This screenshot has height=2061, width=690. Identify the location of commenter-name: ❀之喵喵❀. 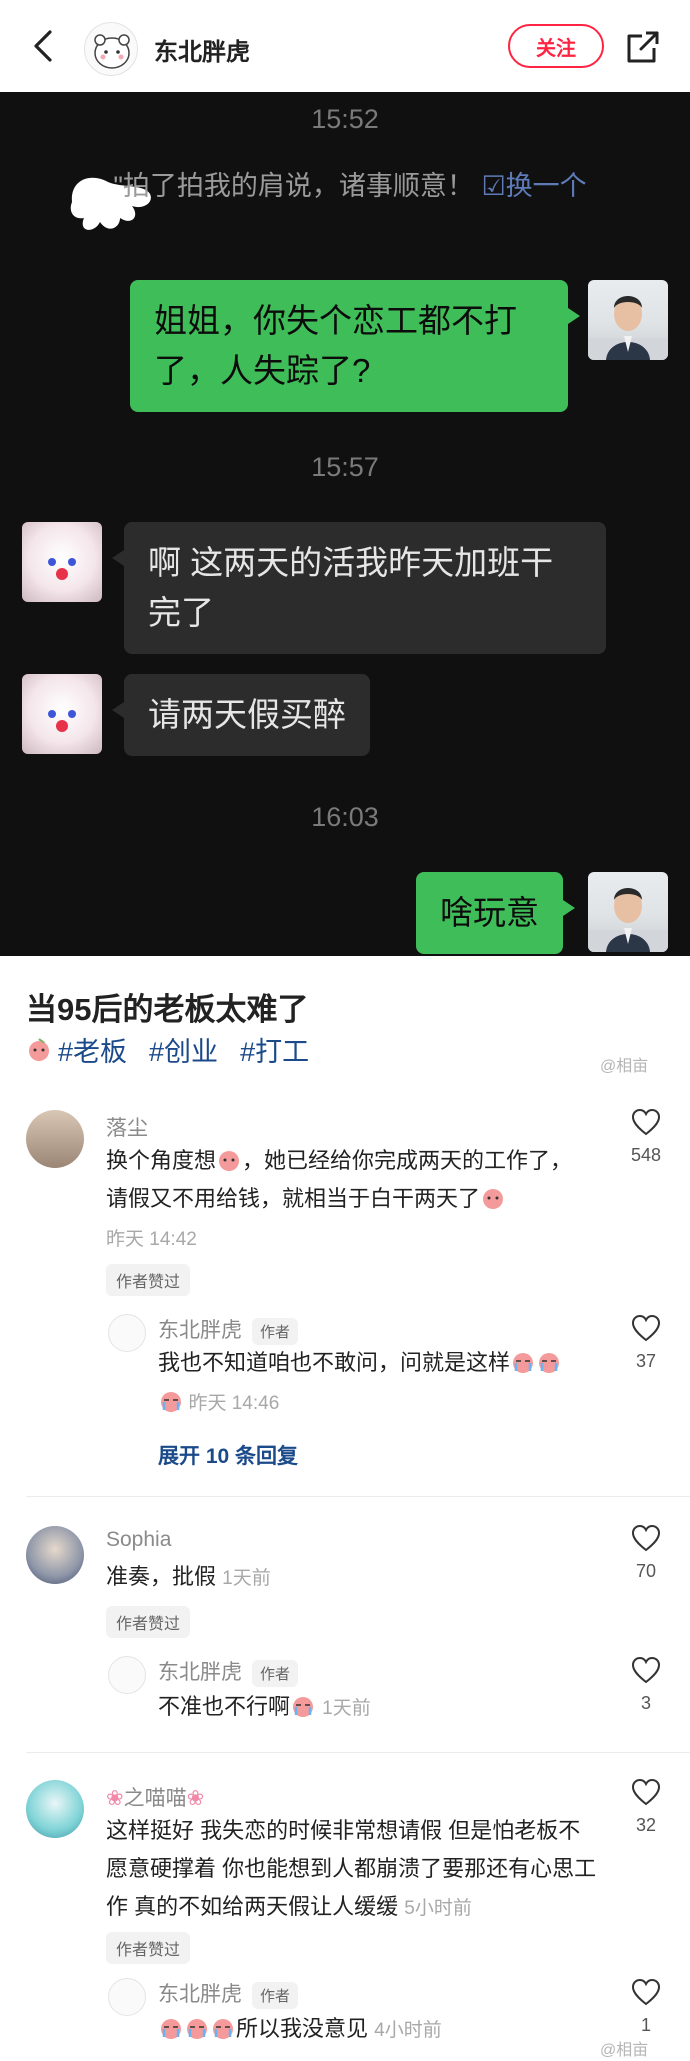
(155, 1797).